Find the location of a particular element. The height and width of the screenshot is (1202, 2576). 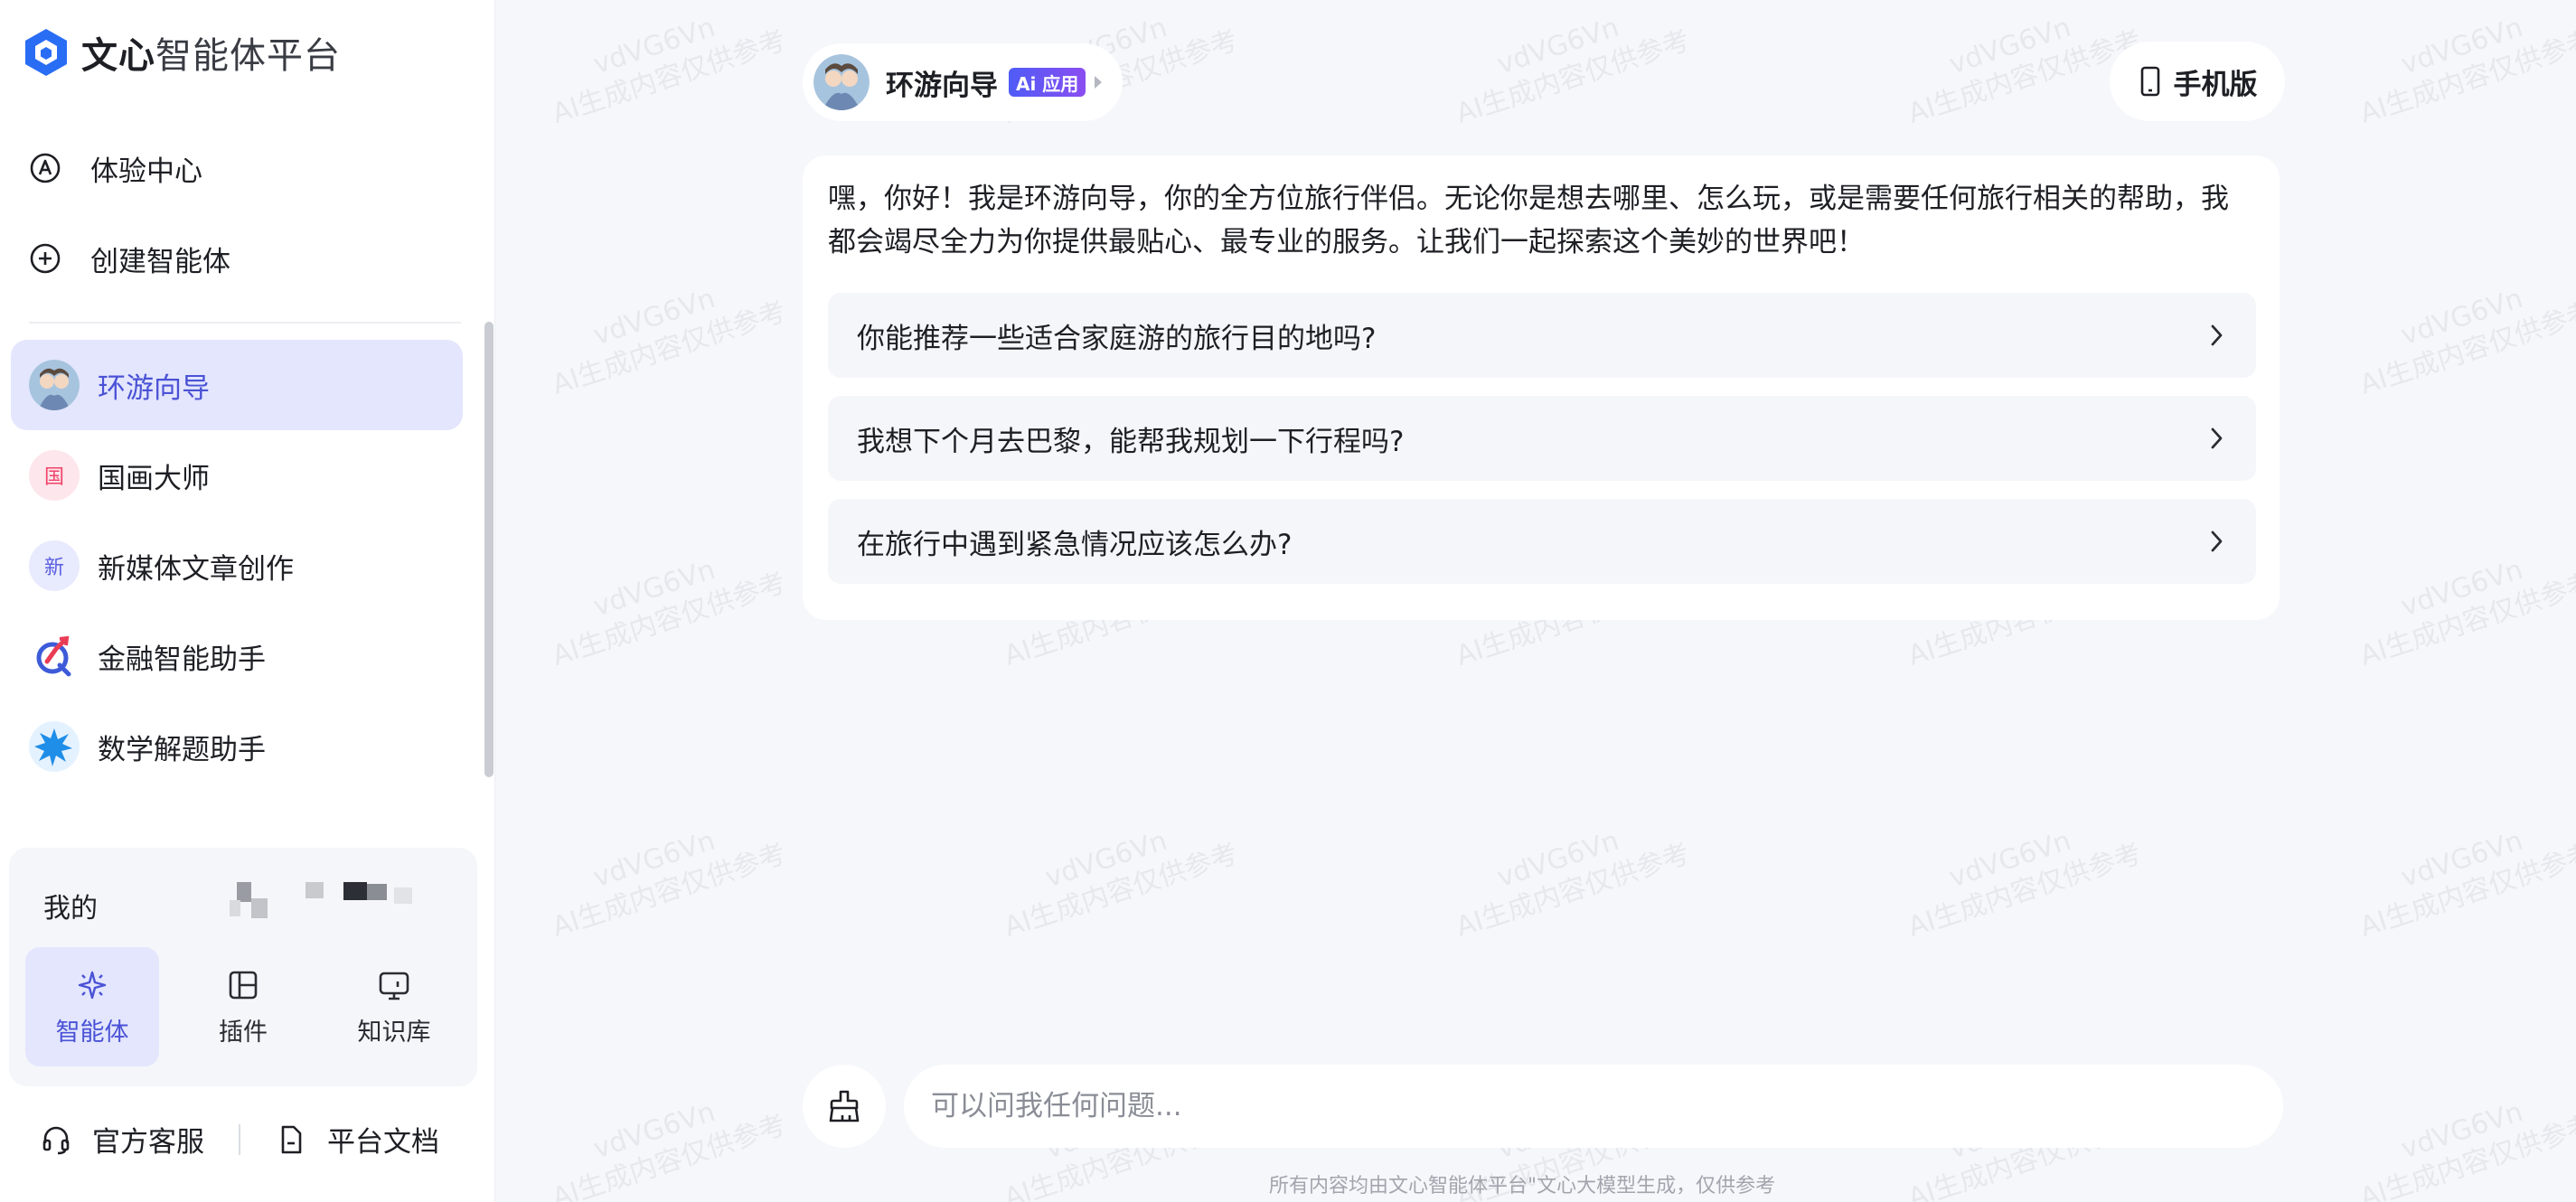

agent-item-label: 新媒体文章创作 is located at coordinates (196, 569).